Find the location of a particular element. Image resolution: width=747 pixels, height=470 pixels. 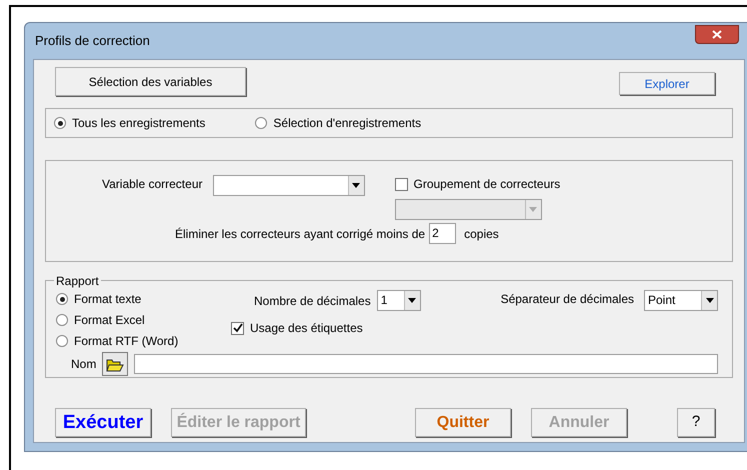

variable-label: Variable correcteur is located at coordinates (152, 184).